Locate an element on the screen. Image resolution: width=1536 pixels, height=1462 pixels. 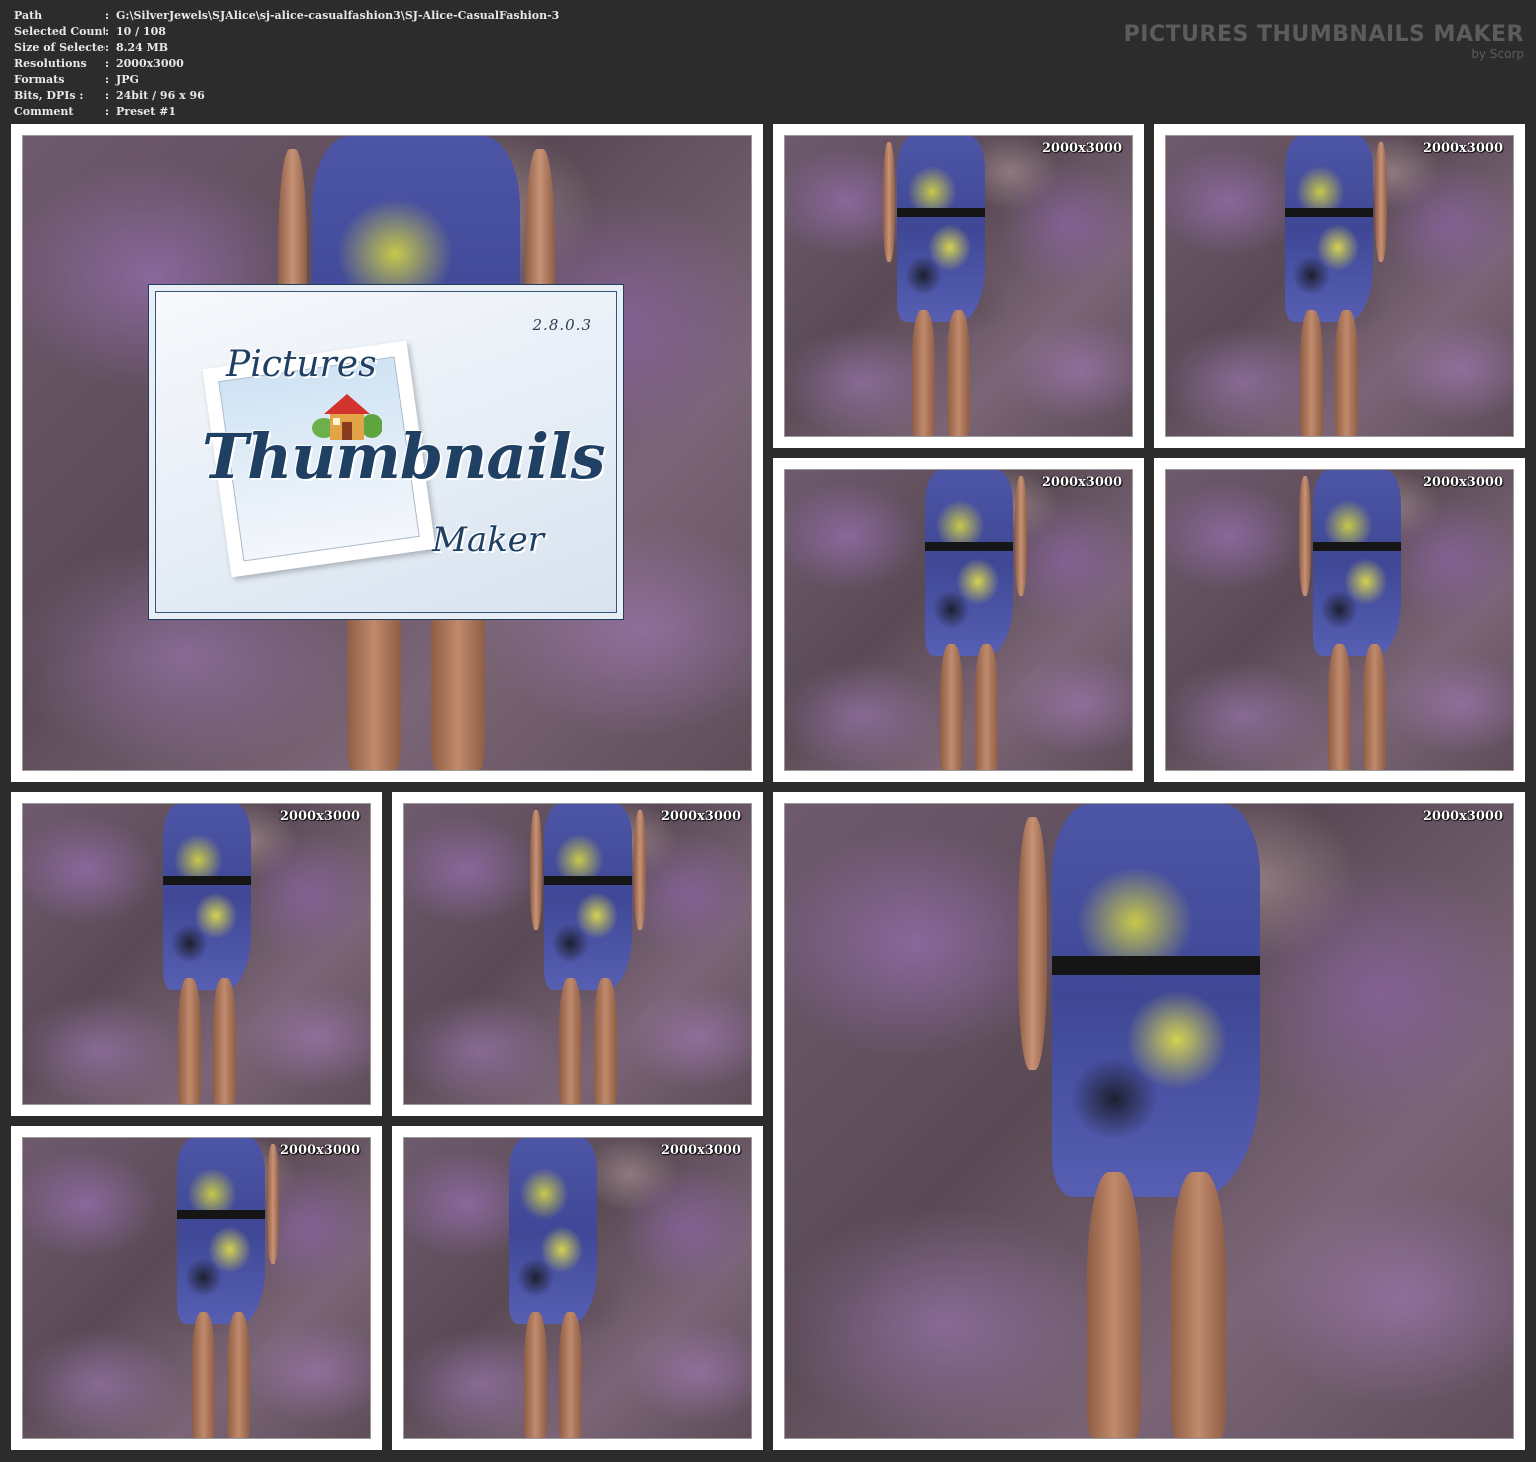
info-value: 2000x3000 is located at coordinates (150, 63).